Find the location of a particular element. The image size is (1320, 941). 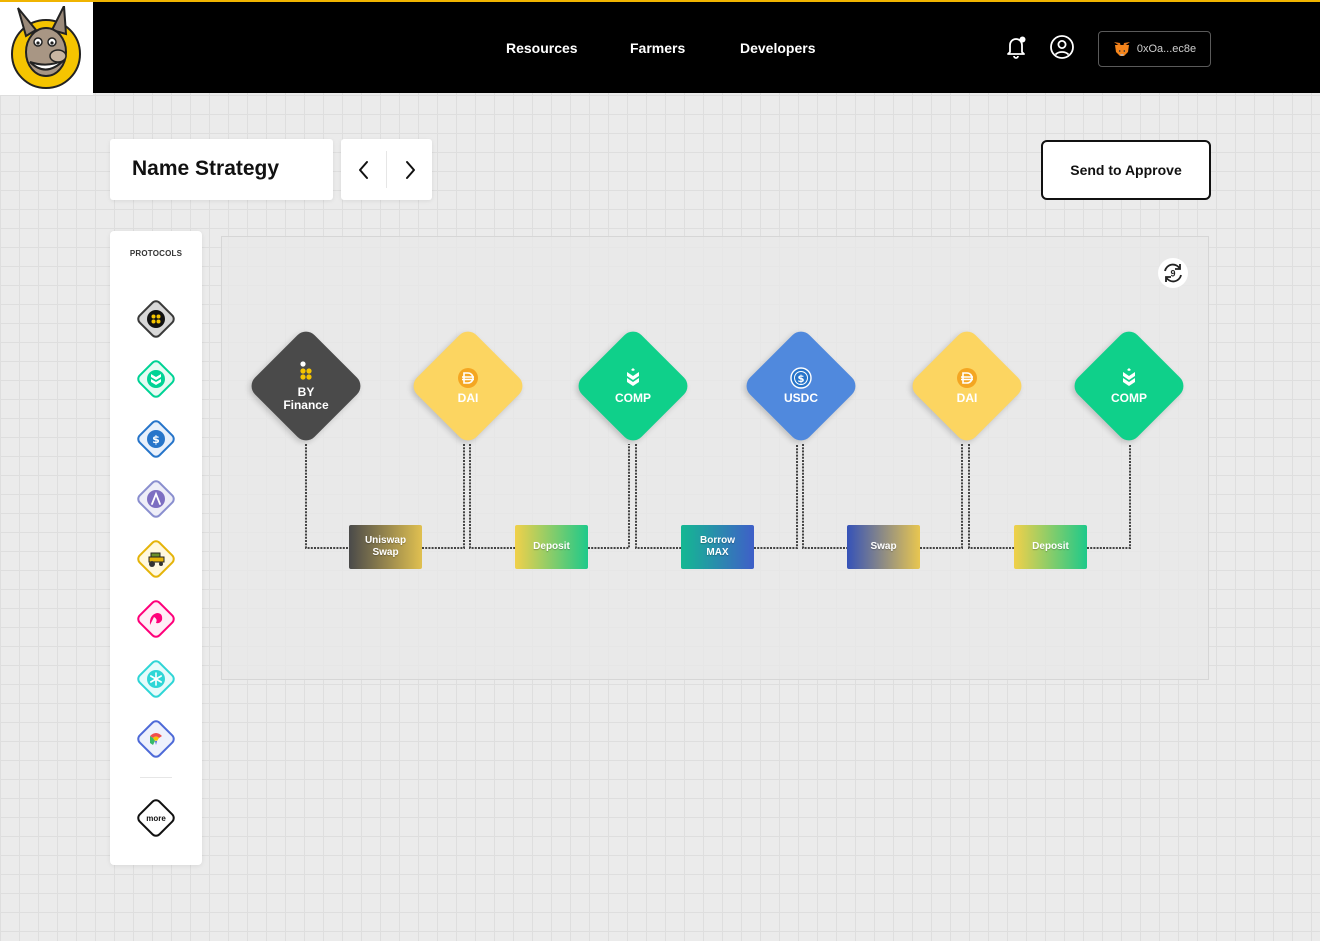

action-label: Borrow is located at coordinates (717, 540).